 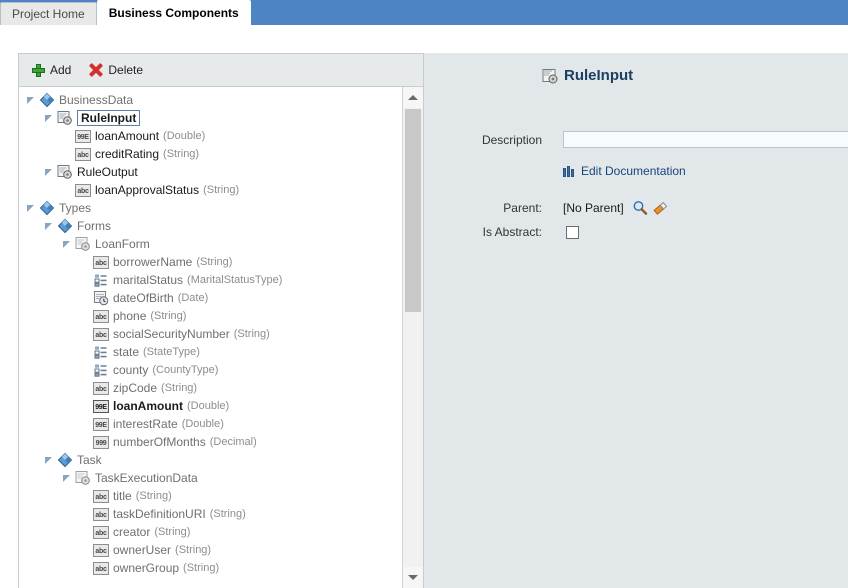 What do you see at coordinates (587, 75) in the screenshot?
I see `details-title: RuleInput` at bounding box center [587, 75].